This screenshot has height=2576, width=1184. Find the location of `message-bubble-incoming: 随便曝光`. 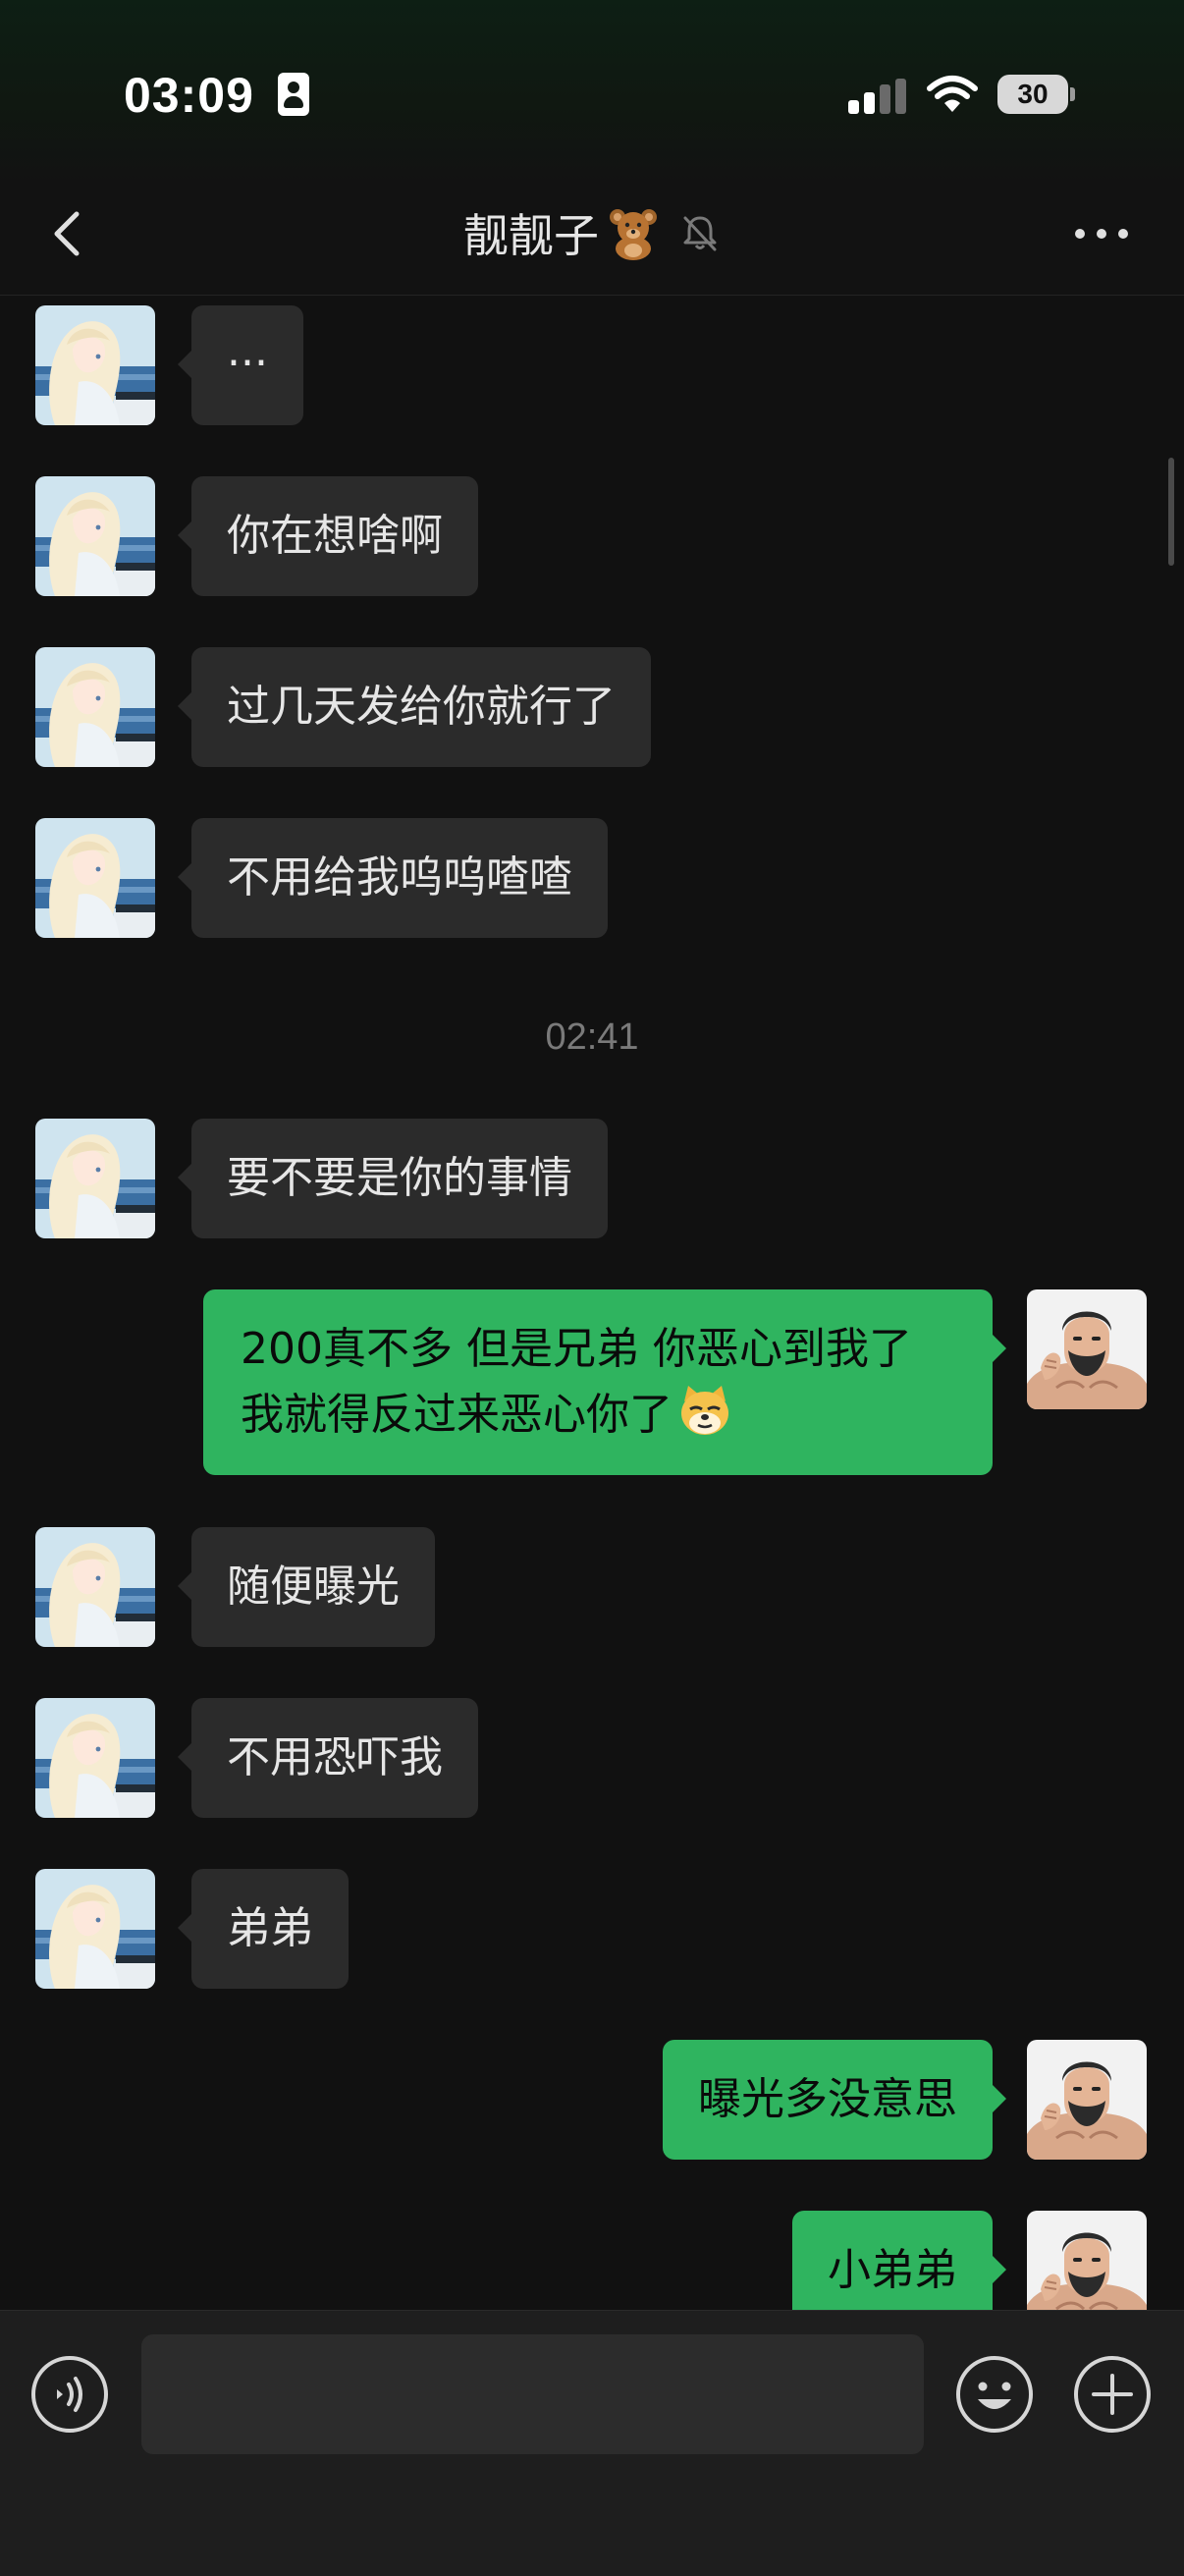

message-bubble-incoming: 随便曝光 is located at coordinates (306, 1587).